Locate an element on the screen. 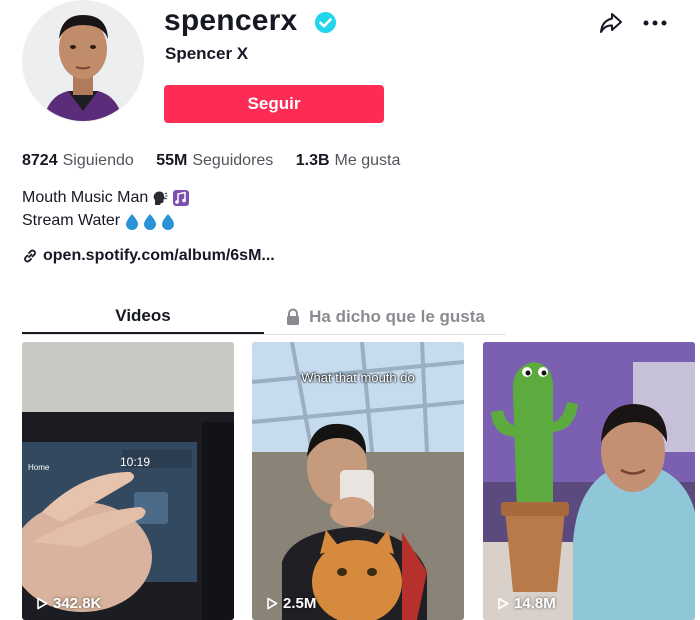 The image size is (700, 620). video-views-count: 342.8K is located at coordinates (77, 603).